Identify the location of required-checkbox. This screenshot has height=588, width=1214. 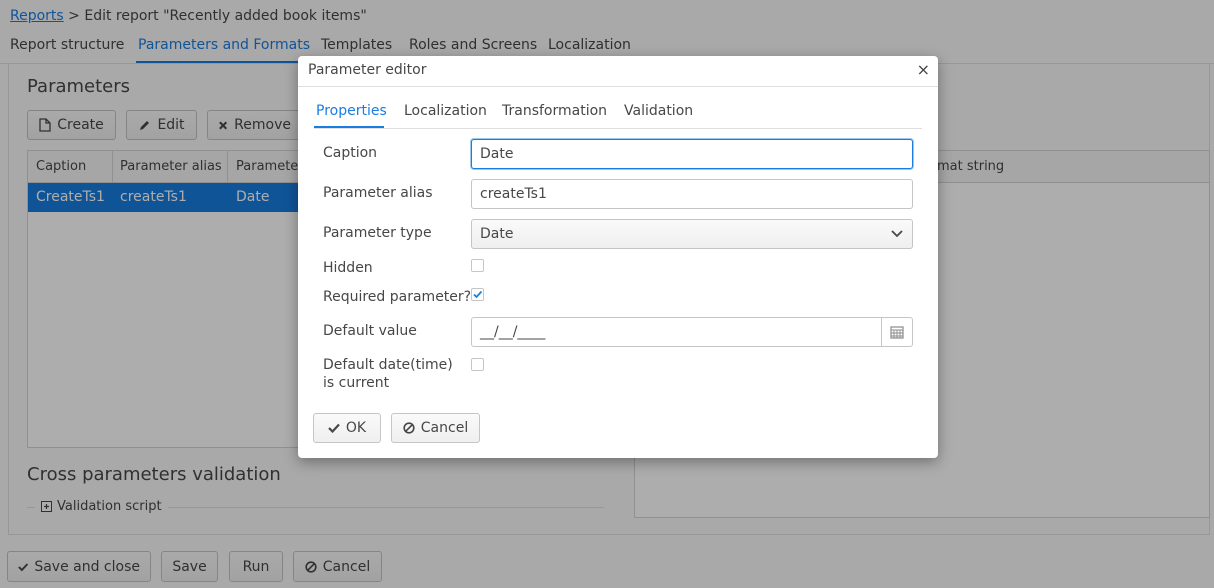
(477, 294).